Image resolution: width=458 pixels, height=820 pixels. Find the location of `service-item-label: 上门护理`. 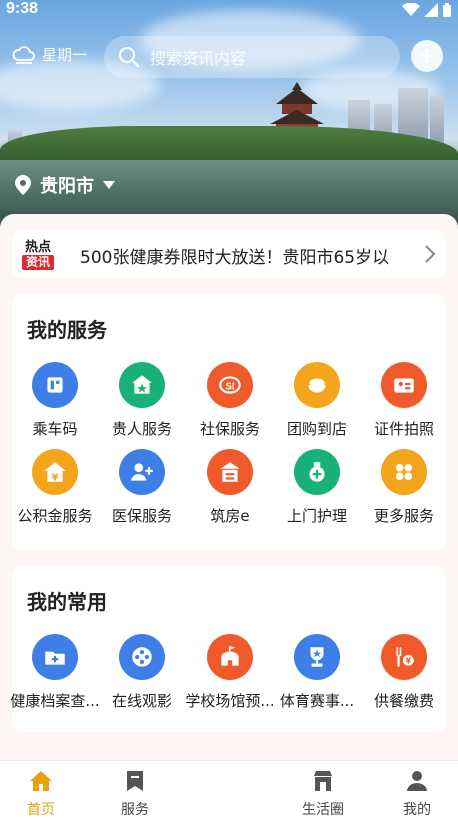

service-item-label: 上门护理 is located at coordinates (316, 516).